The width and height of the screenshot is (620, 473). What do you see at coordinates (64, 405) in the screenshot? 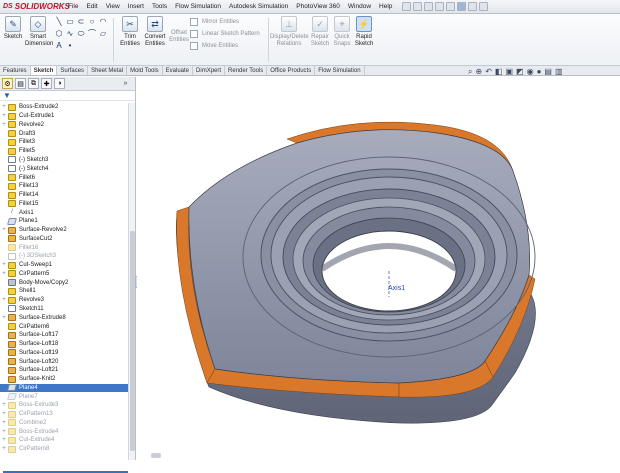
I see `tree-item: + Boss-Extrude3` at bounding box center [64, 405].